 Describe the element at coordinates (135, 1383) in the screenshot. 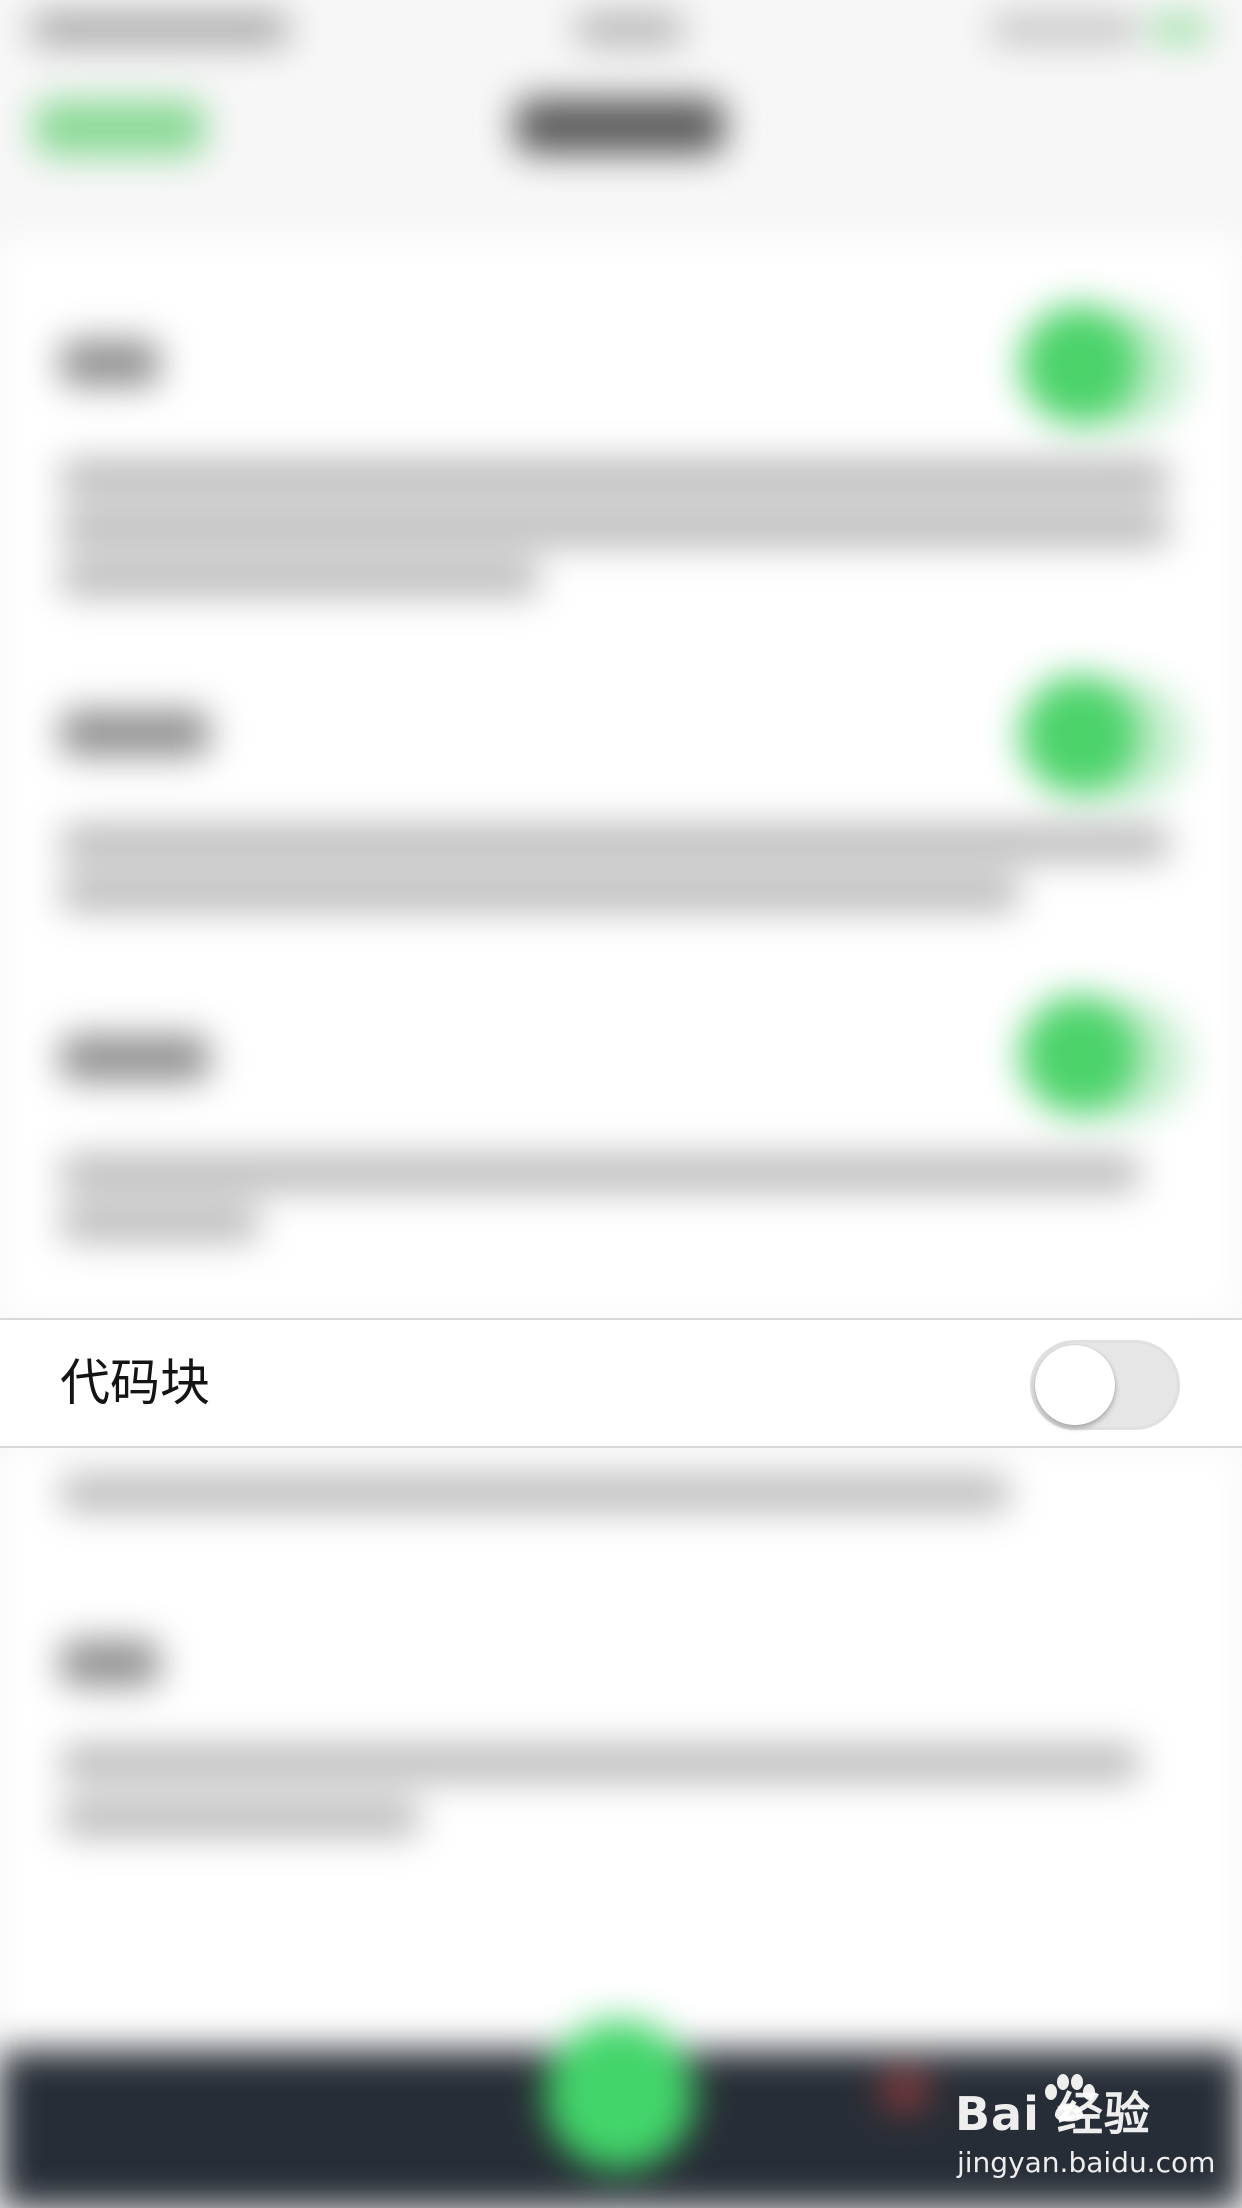

I see `code-block-label: 代码块` at that location.